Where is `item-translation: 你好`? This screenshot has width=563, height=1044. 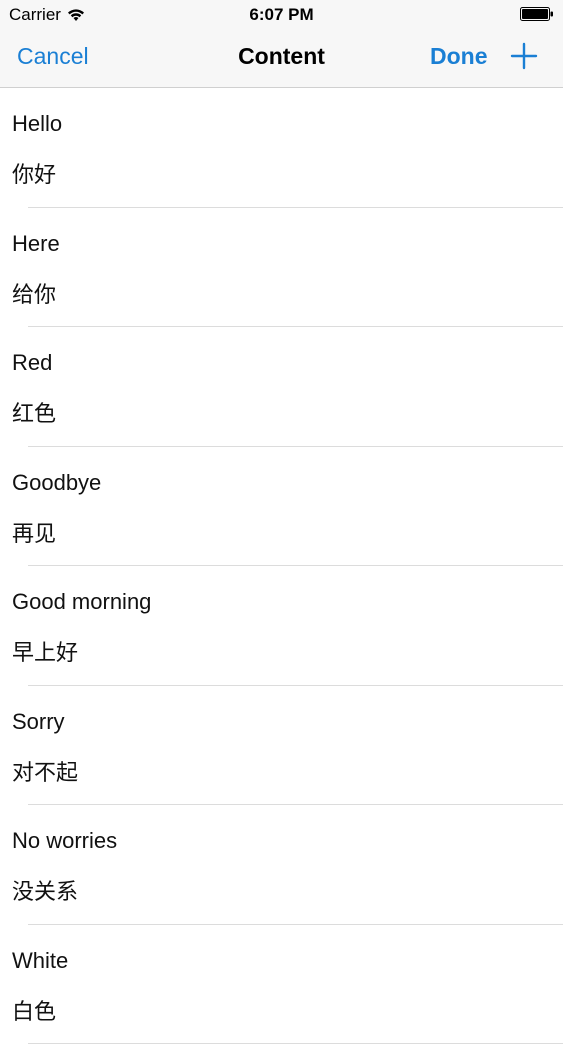 item-translation: 你好 is located at coordinates (34, 173).